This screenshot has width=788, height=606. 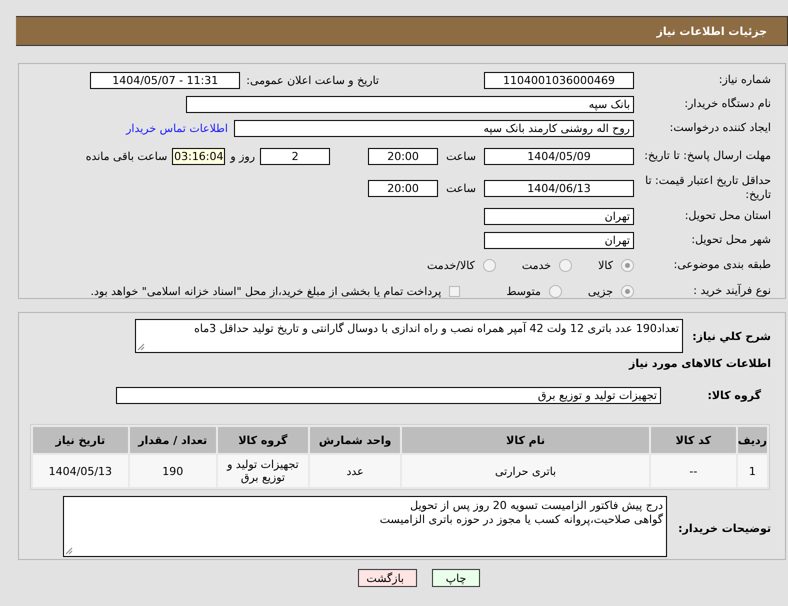 What do you see at coordinates (559, 188) in the screenshot?
I see `input-field: 1404/06/13` at bounding box center [559, 188].